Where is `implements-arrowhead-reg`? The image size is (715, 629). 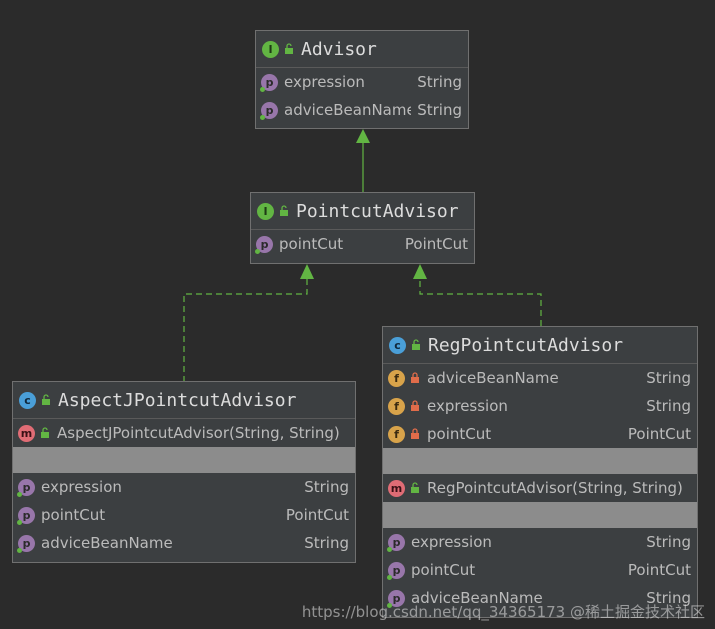 implements-arrowhead-reg is located at coordinates (420, 271).